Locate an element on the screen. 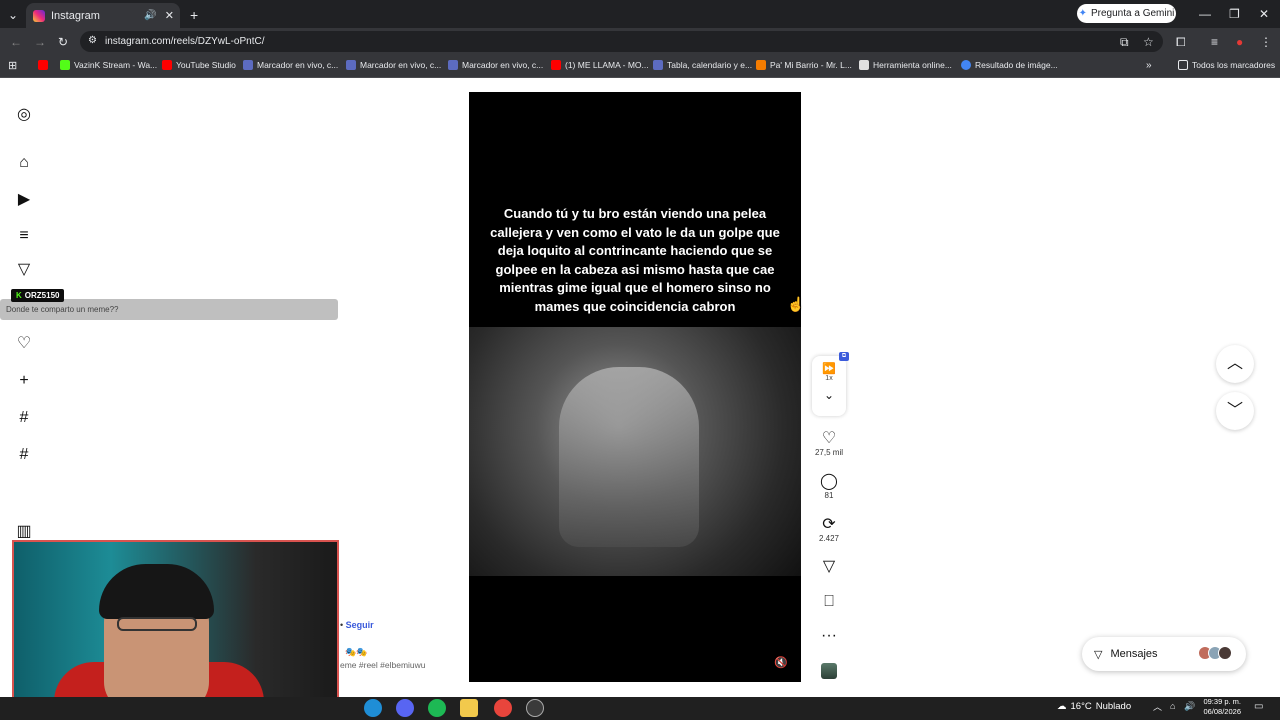 The image size is (1280, 720). messages-button: ▽ Mensajes is located at coordinates (1164, 654).